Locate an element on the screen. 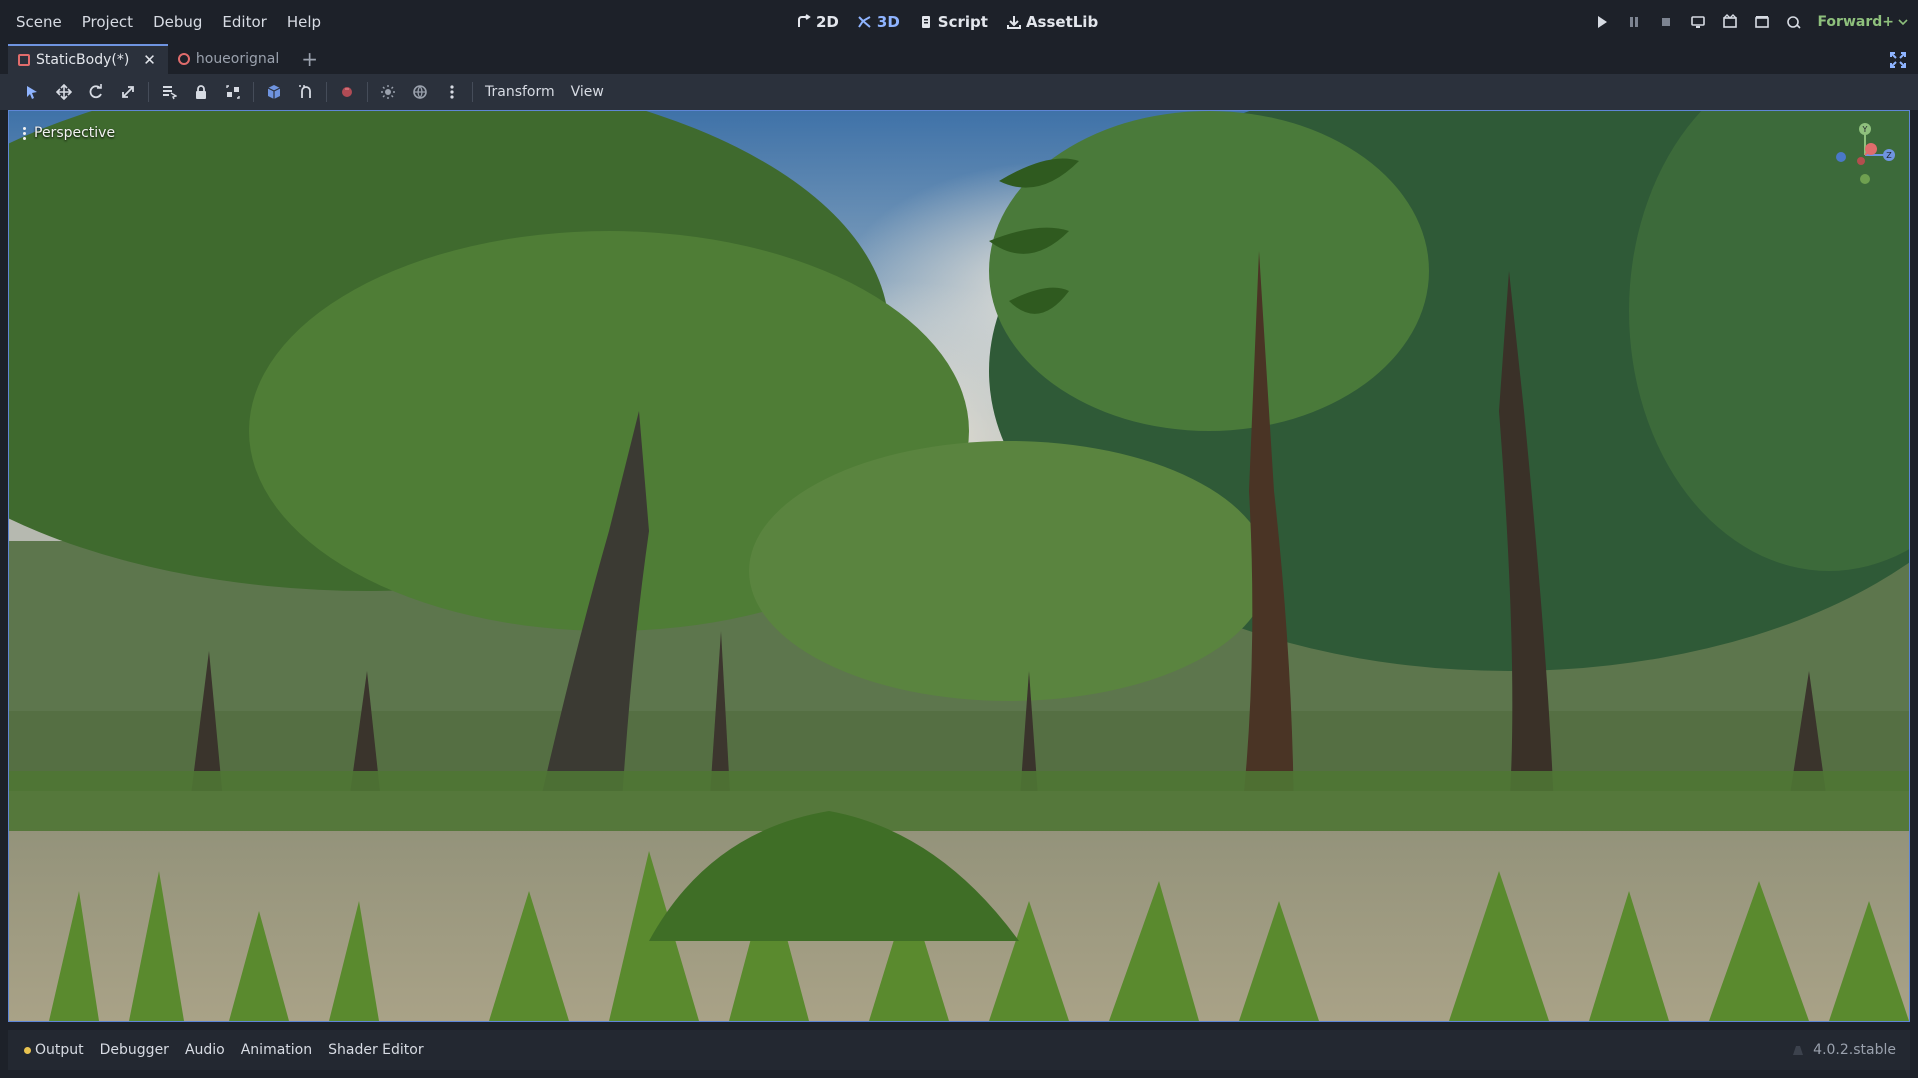 The width and height of the screenshot is (1918, 1078). pause-icon is located at coordinates (1634, 22).